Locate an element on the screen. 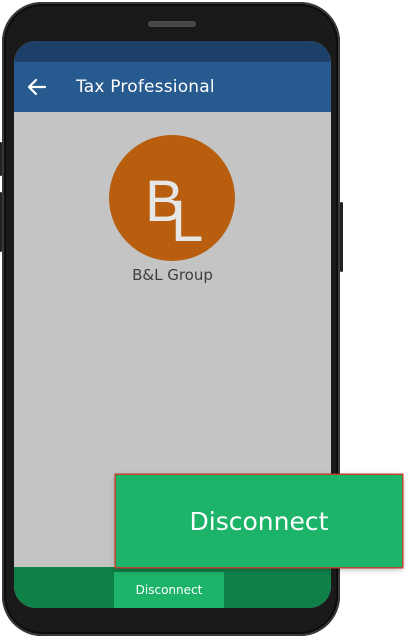 This screenshot has height=641, width=412. speaker-grille is located at coordinates (172, 24).